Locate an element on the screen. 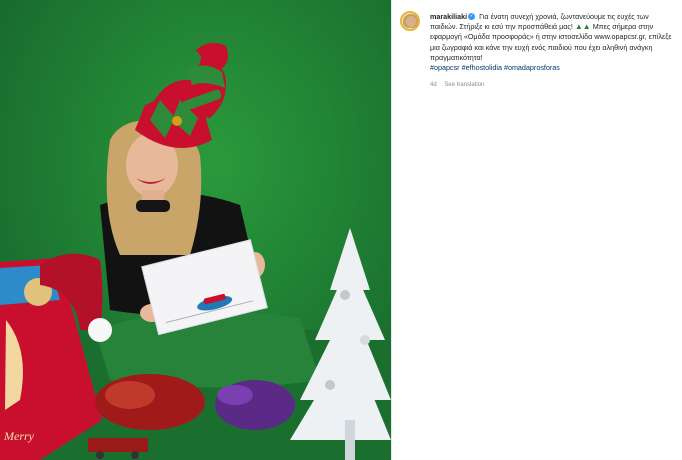  hashtag-link: #omadaprosforas is located at coordinates (532, 67).